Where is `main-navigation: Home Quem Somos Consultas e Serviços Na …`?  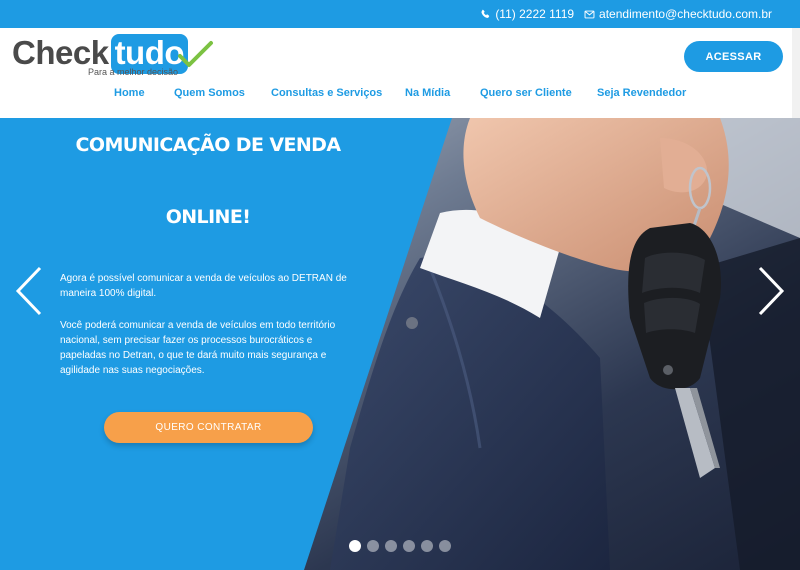
main-navigation: Home Quem Somos Consultas e Serviços Na … is located at coordinates (400, 96).